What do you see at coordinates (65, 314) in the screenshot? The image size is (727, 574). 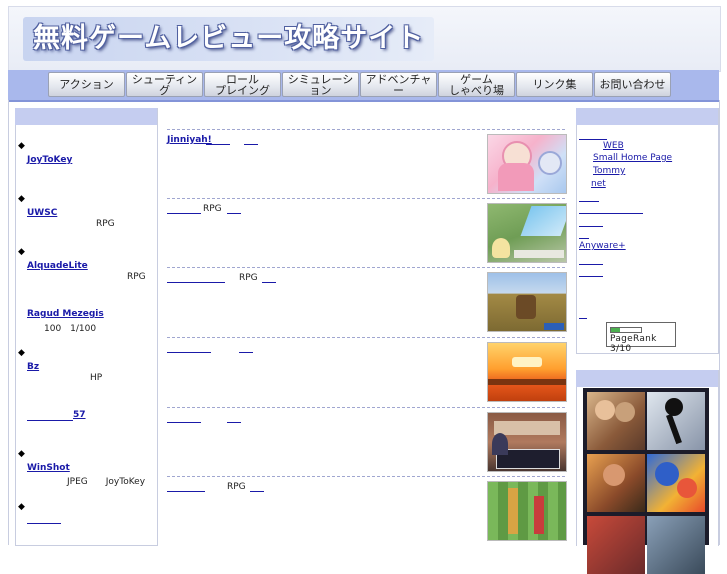 I see `left-link: Ragud Mezegis` at bounding box center [65, 314].